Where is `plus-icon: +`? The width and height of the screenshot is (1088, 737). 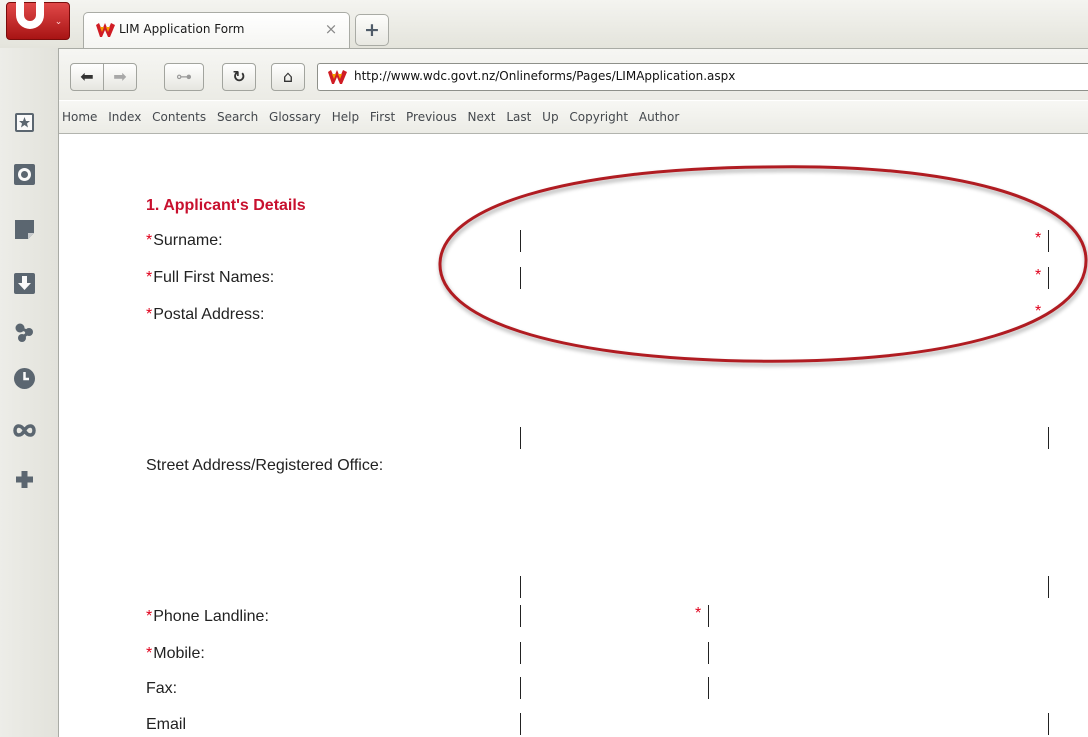 plus-icon: + is located at coordinates (372, 30).